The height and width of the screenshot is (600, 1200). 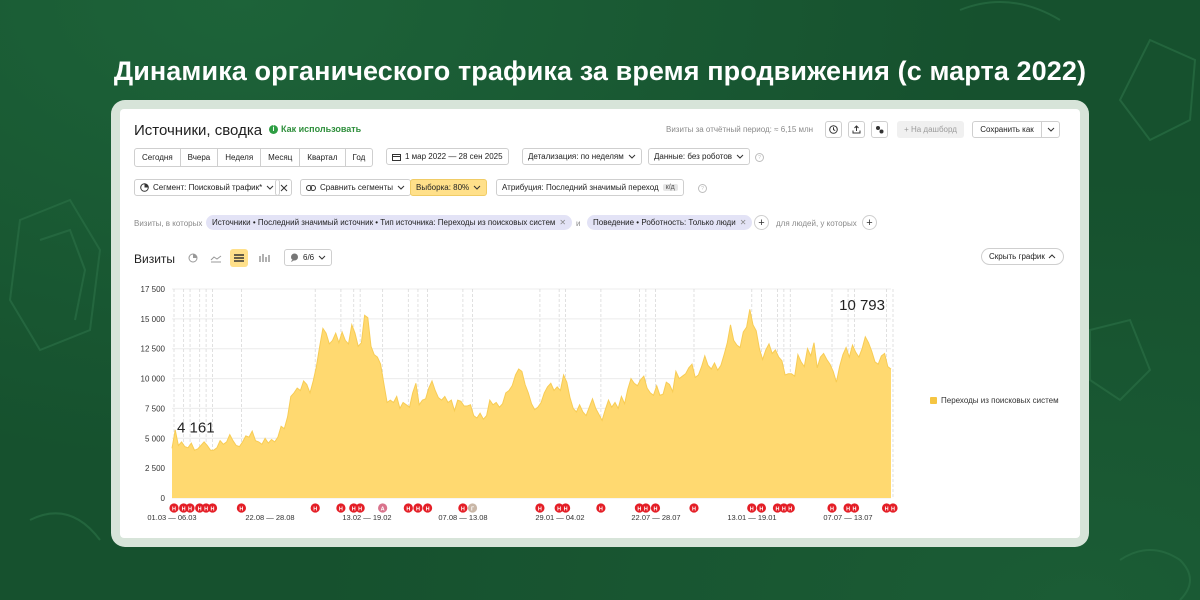 I want to click on x-tick-label: 07.08 — 13.08, so click(x=462, y=517).